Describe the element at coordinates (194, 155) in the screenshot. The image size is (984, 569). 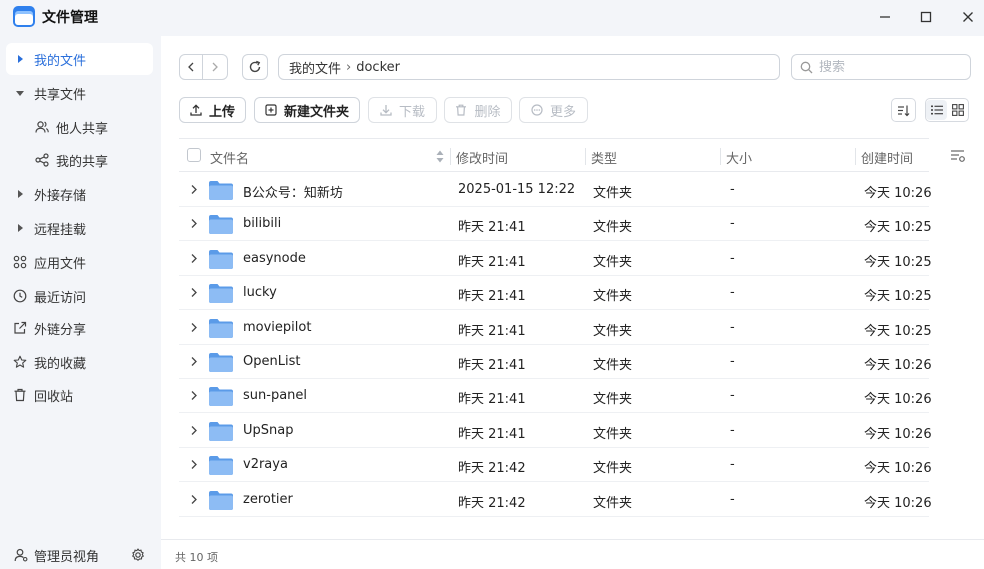
I see `select-all-checkbox` at that location.